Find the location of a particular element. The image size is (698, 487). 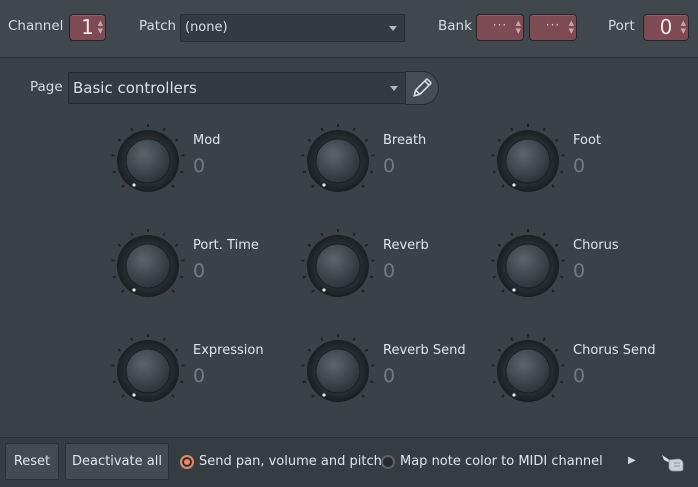

page-value: Basic controllers is located at coordinates (135, 88).